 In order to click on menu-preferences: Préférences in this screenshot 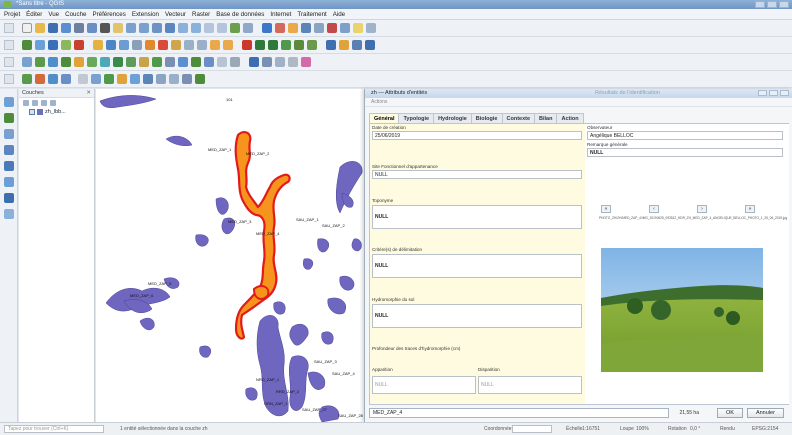, I will do `click(108, 14)`.